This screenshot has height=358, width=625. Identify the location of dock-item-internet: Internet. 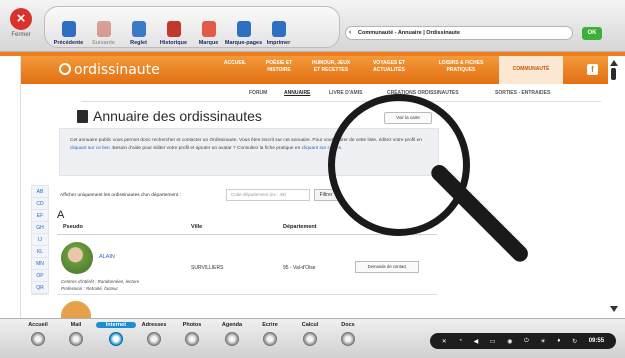
(116, 334).